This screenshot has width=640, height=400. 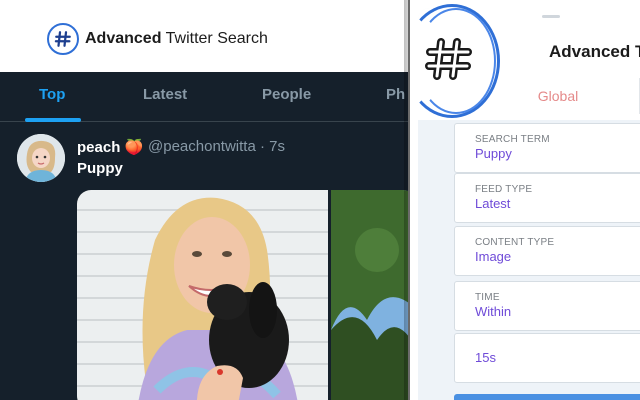 What do you see at coordinates (210, 97) in the screenshot?
I see `feed-tabs: Top Latest People Ph` at bounding box center [210, 97].